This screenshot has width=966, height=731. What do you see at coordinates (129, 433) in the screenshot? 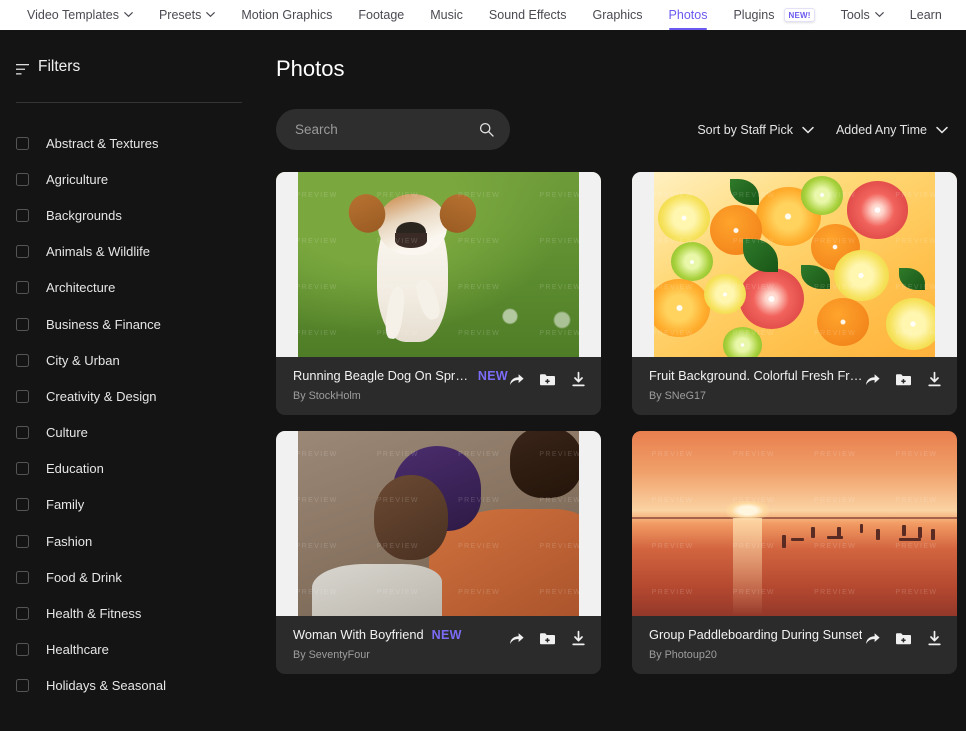
I see `sidebar-filter-culture: Culture` at bounding box center [129, 433].